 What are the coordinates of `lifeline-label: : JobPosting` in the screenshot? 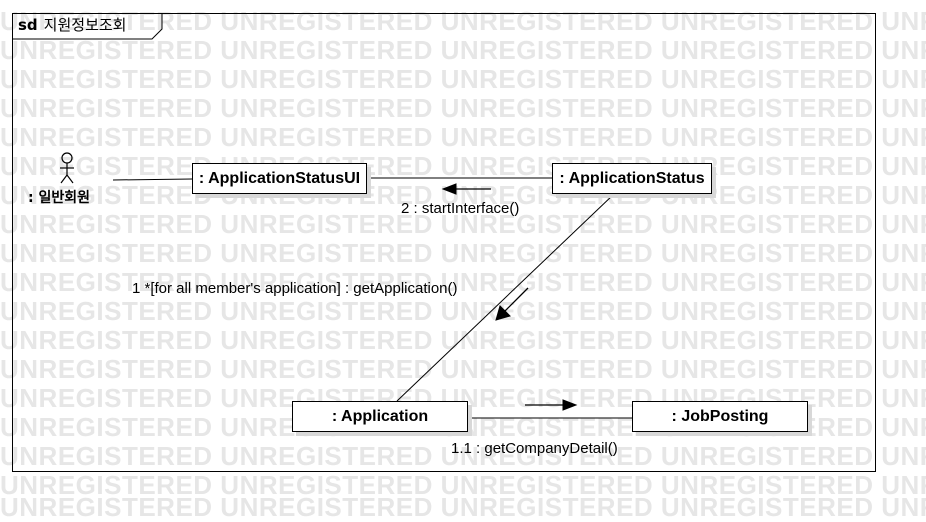 It's located at (720, 416).